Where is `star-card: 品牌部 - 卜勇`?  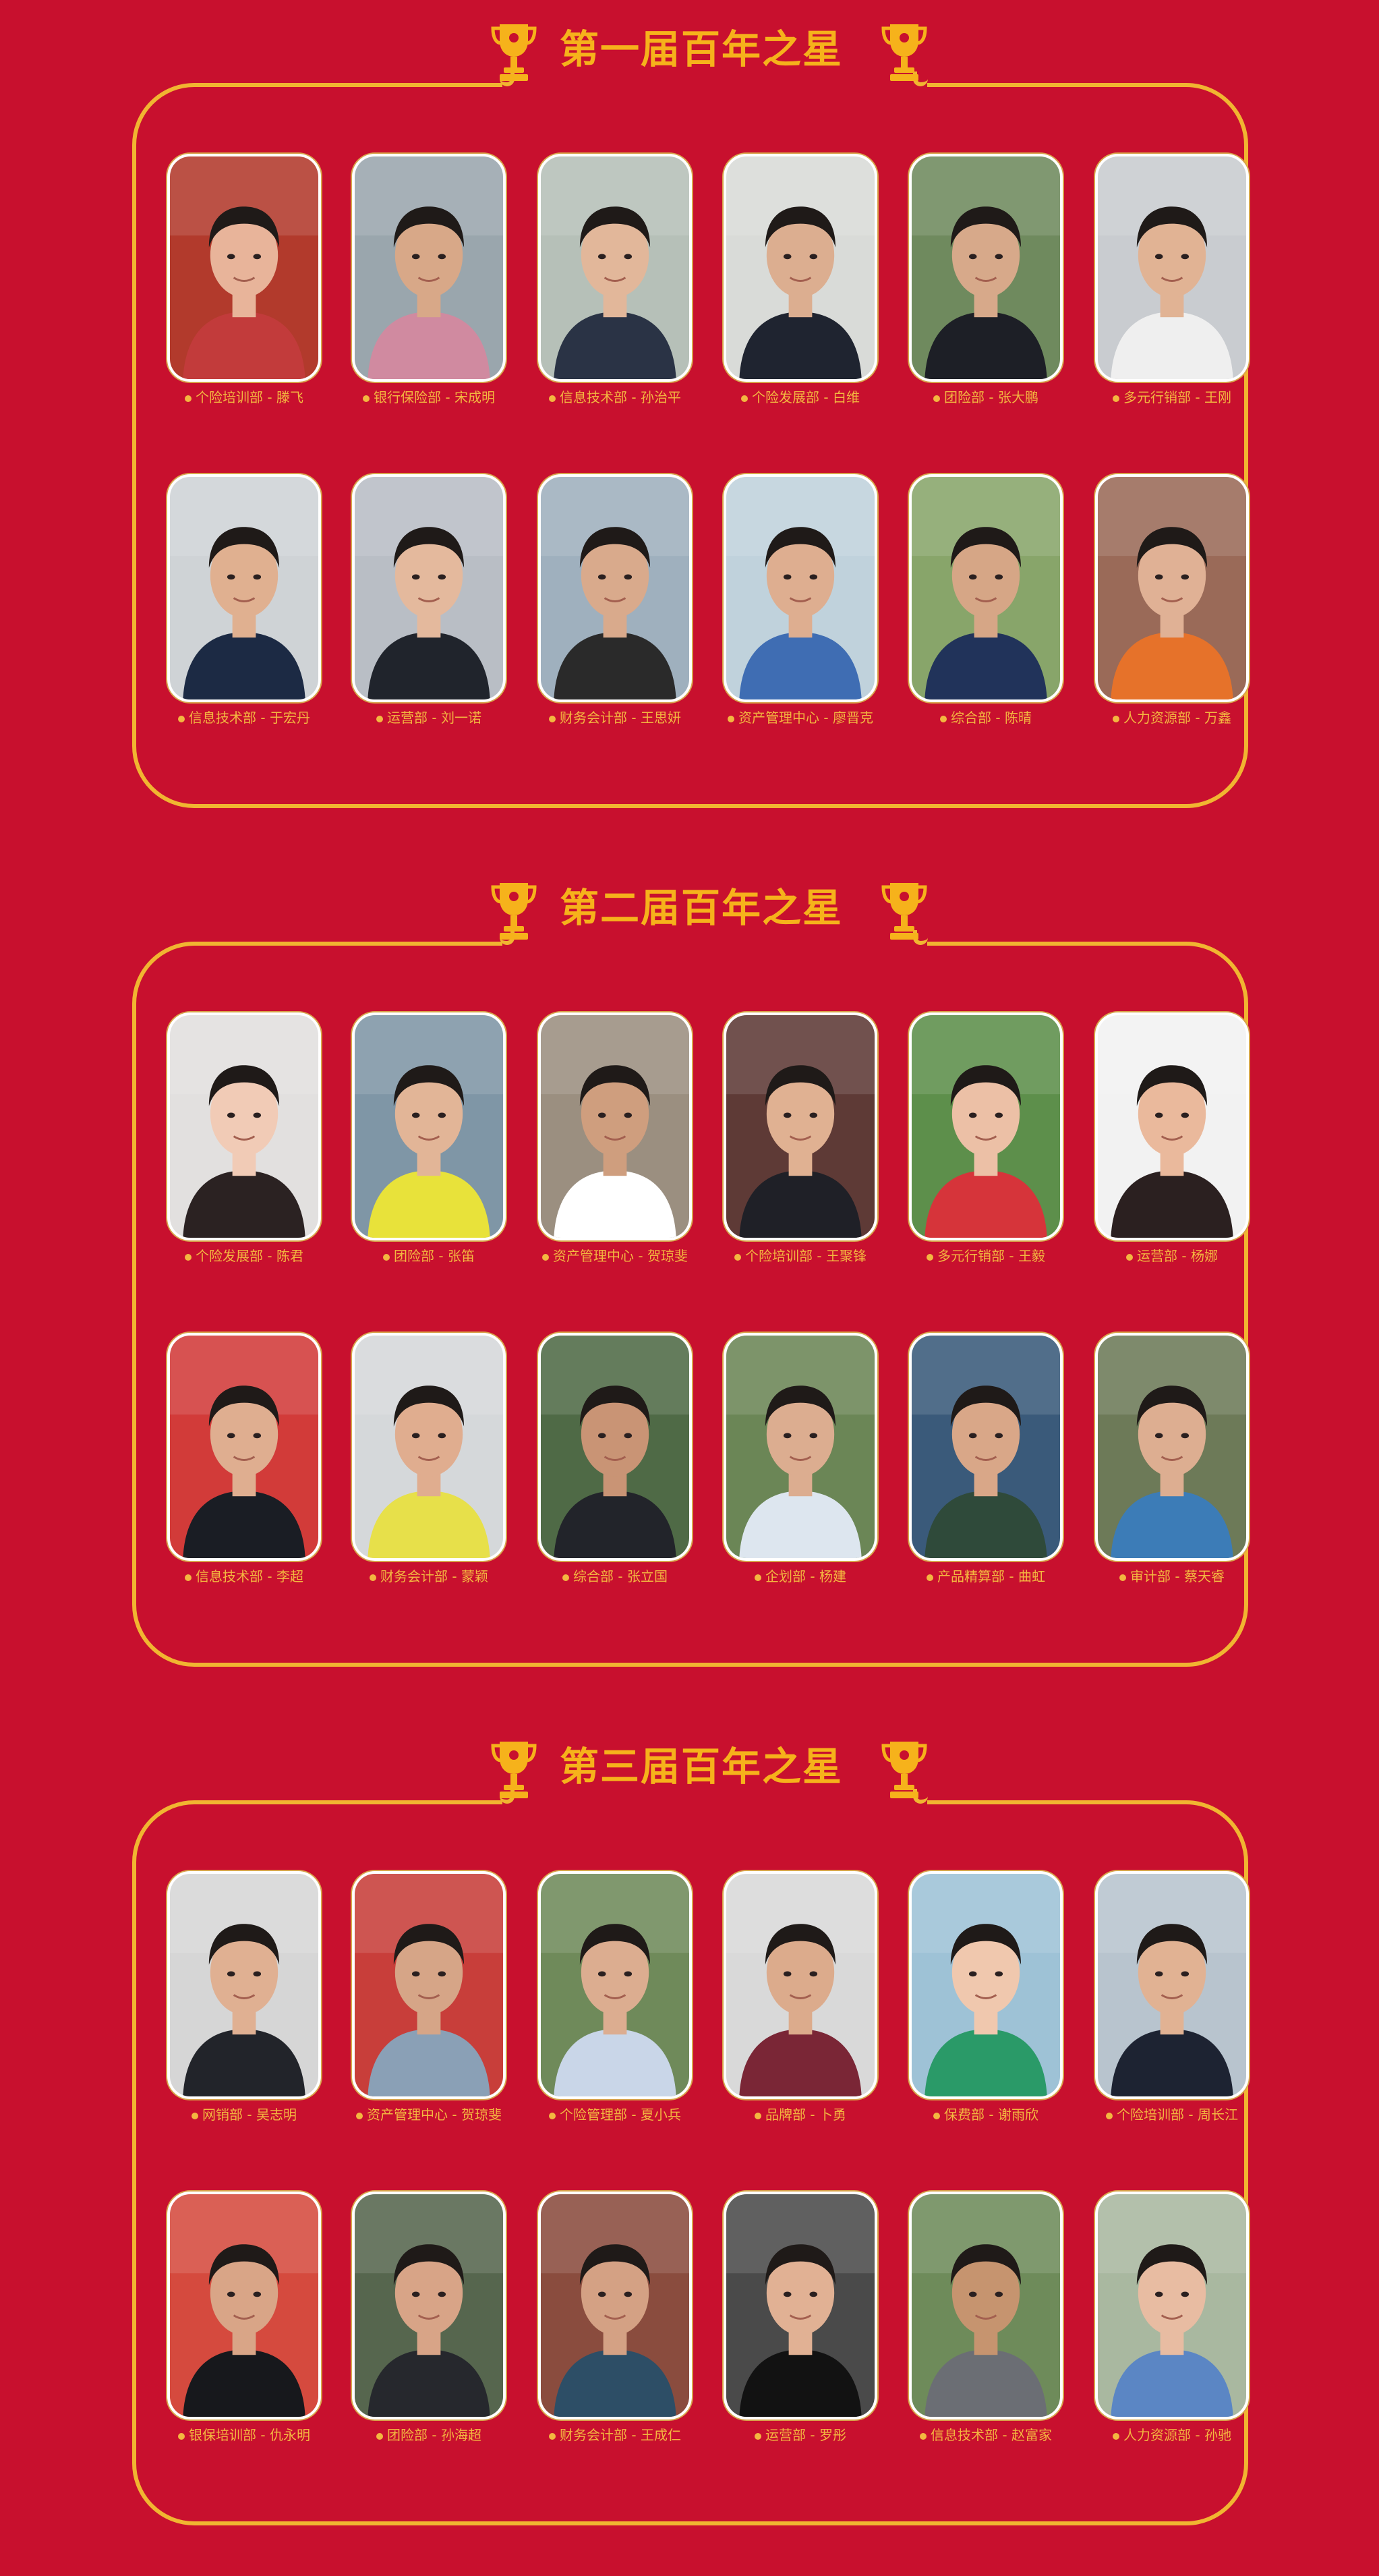 star-card: 品牌部 - 卜勇 is located at coordinates (800, 2006).